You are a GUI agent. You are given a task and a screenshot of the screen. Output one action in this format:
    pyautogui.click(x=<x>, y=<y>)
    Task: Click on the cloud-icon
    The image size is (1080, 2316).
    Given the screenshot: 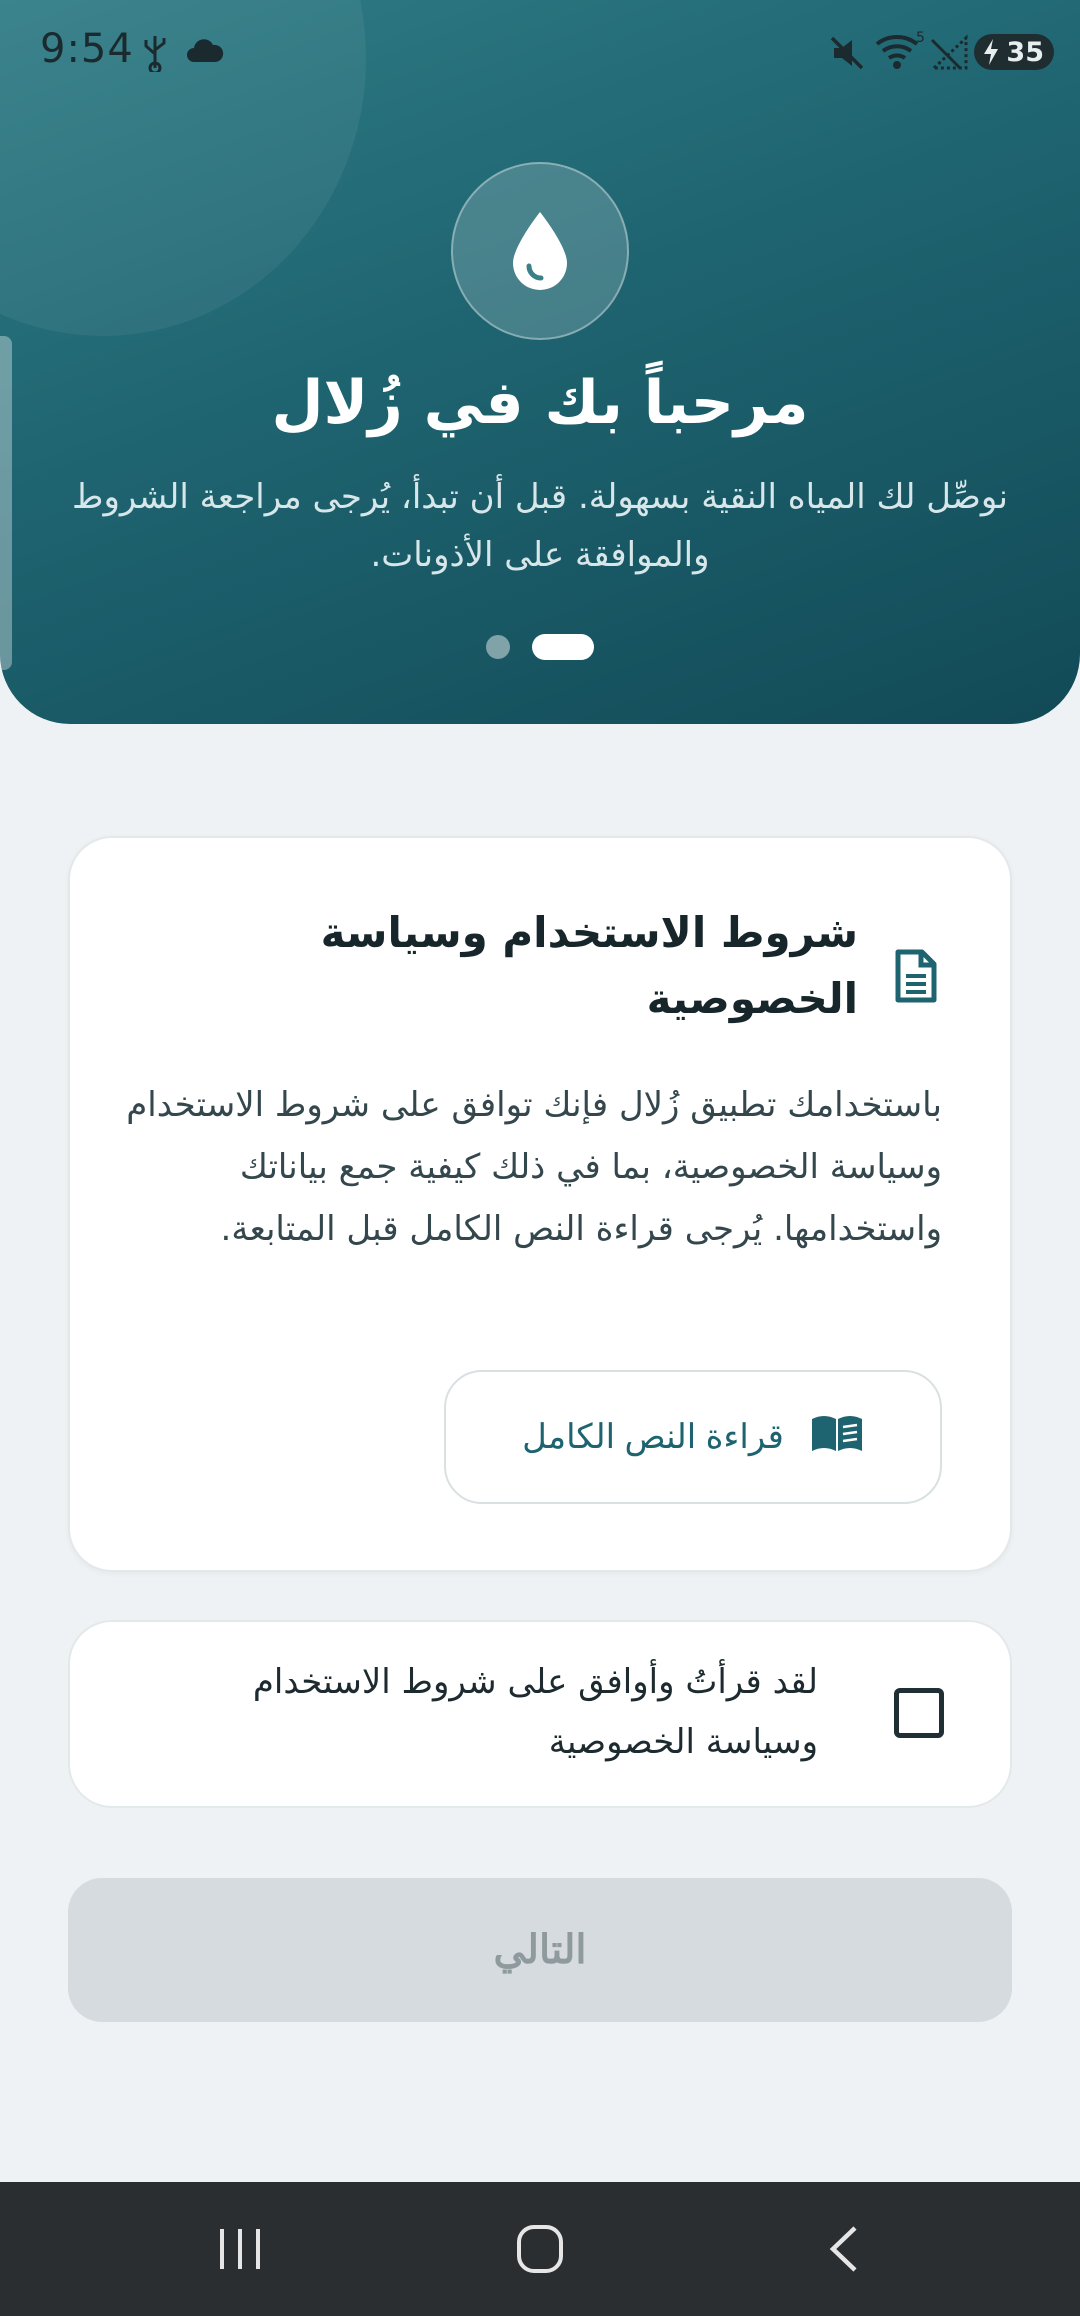 What is the action you would take?
    pyautogui.click(x=205, y=53)
    